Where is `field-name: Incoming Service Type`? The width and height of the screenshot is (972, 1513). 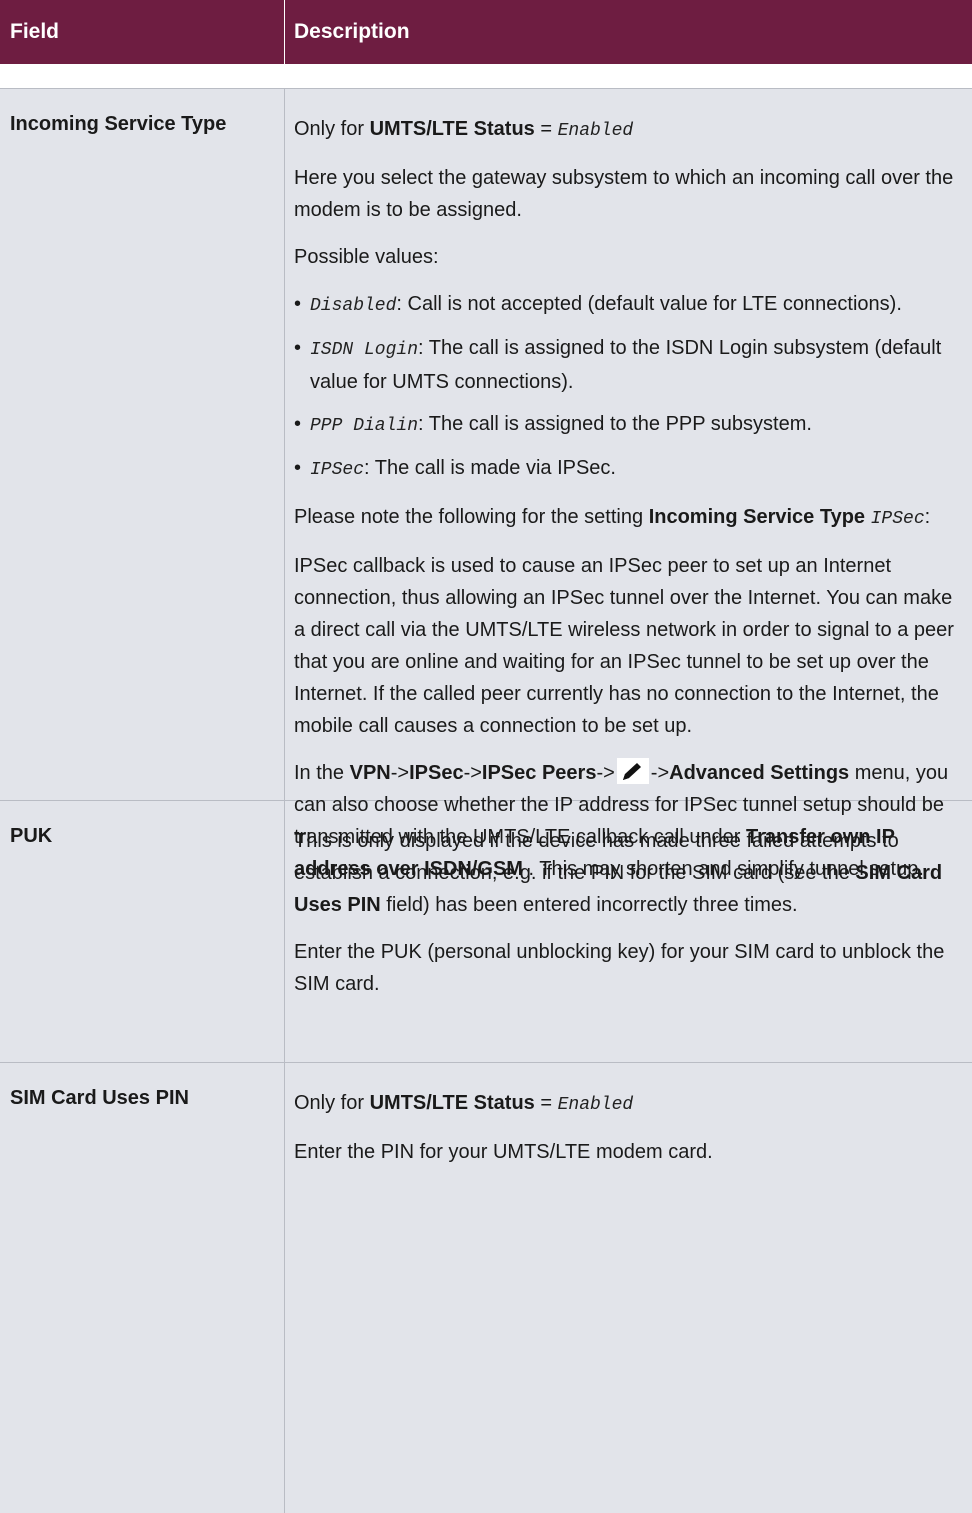
field-name: Incoming Service Type is located at coordinates (142, 444).